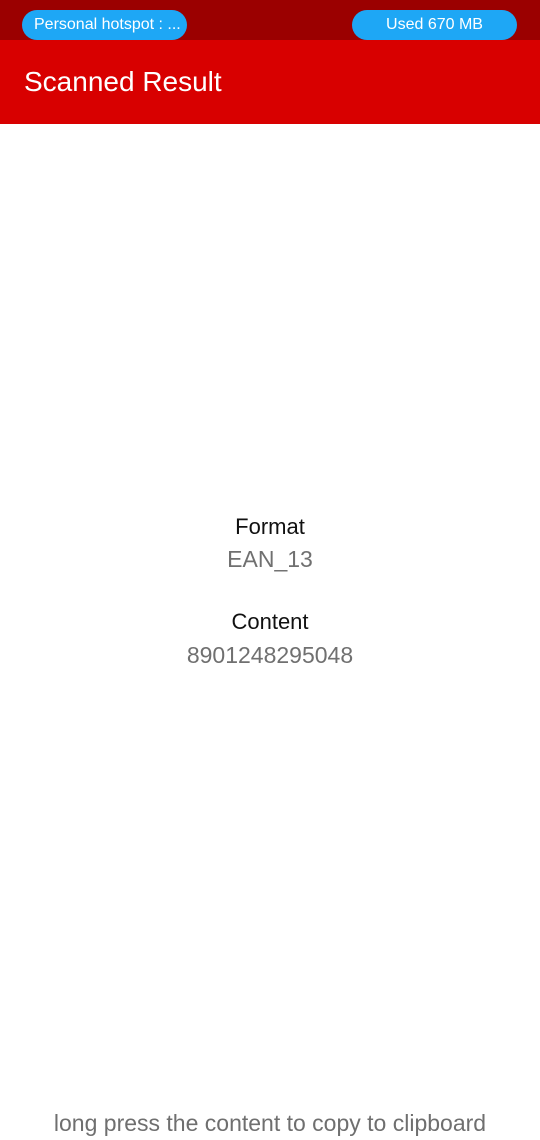 The image size is (540, 1140). I want to click on format-label: Format, so click(270, 526).